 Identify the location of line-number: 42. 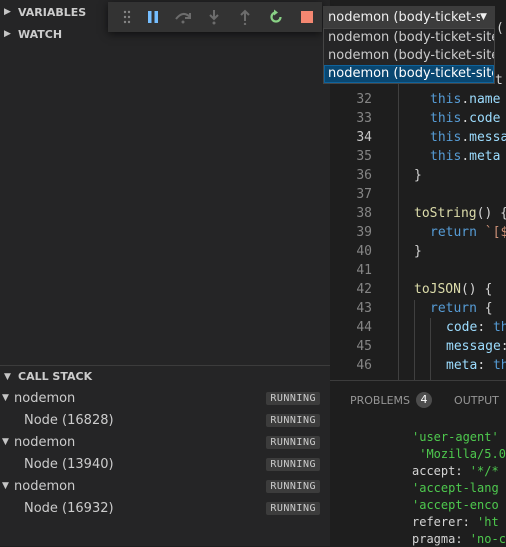
(364, 289).